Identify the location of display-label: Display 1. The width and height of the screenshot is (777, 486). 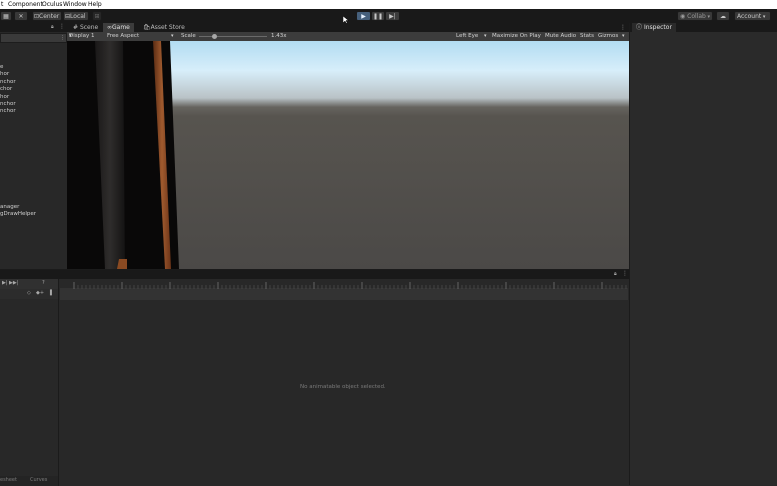
(82, 36).